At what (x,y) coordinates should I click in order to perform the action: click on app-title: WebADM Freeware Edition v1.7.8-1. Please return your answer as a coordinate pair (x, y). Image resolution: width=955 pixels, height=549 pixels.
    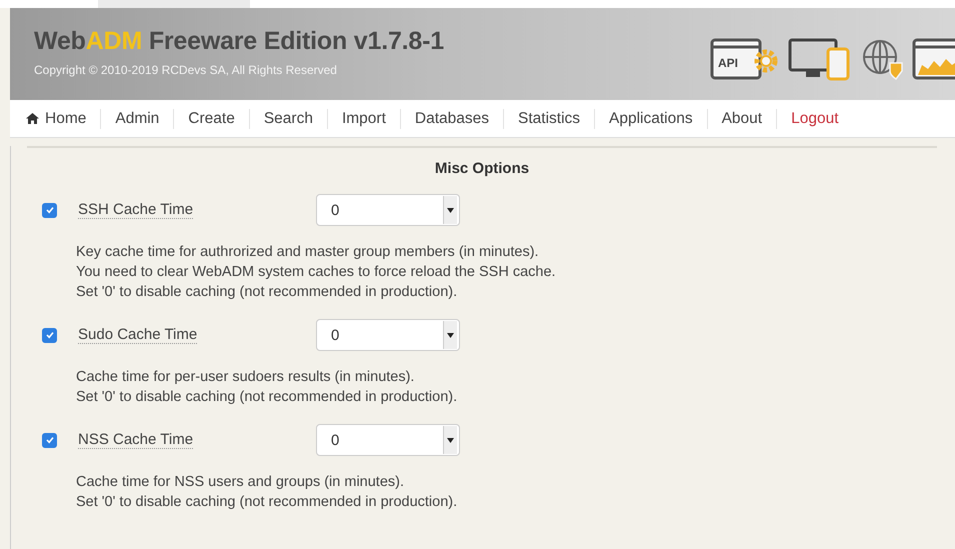
    Looking at the image, I should click on (239, 41).